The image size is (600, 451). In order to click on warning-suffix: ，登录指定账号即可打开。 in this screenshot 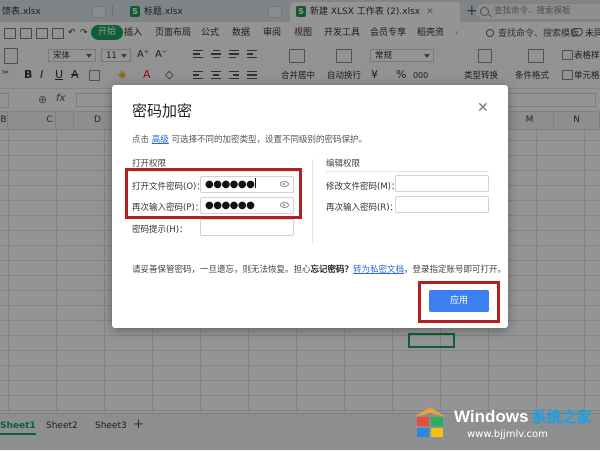, I will do `click(455, 270)`.